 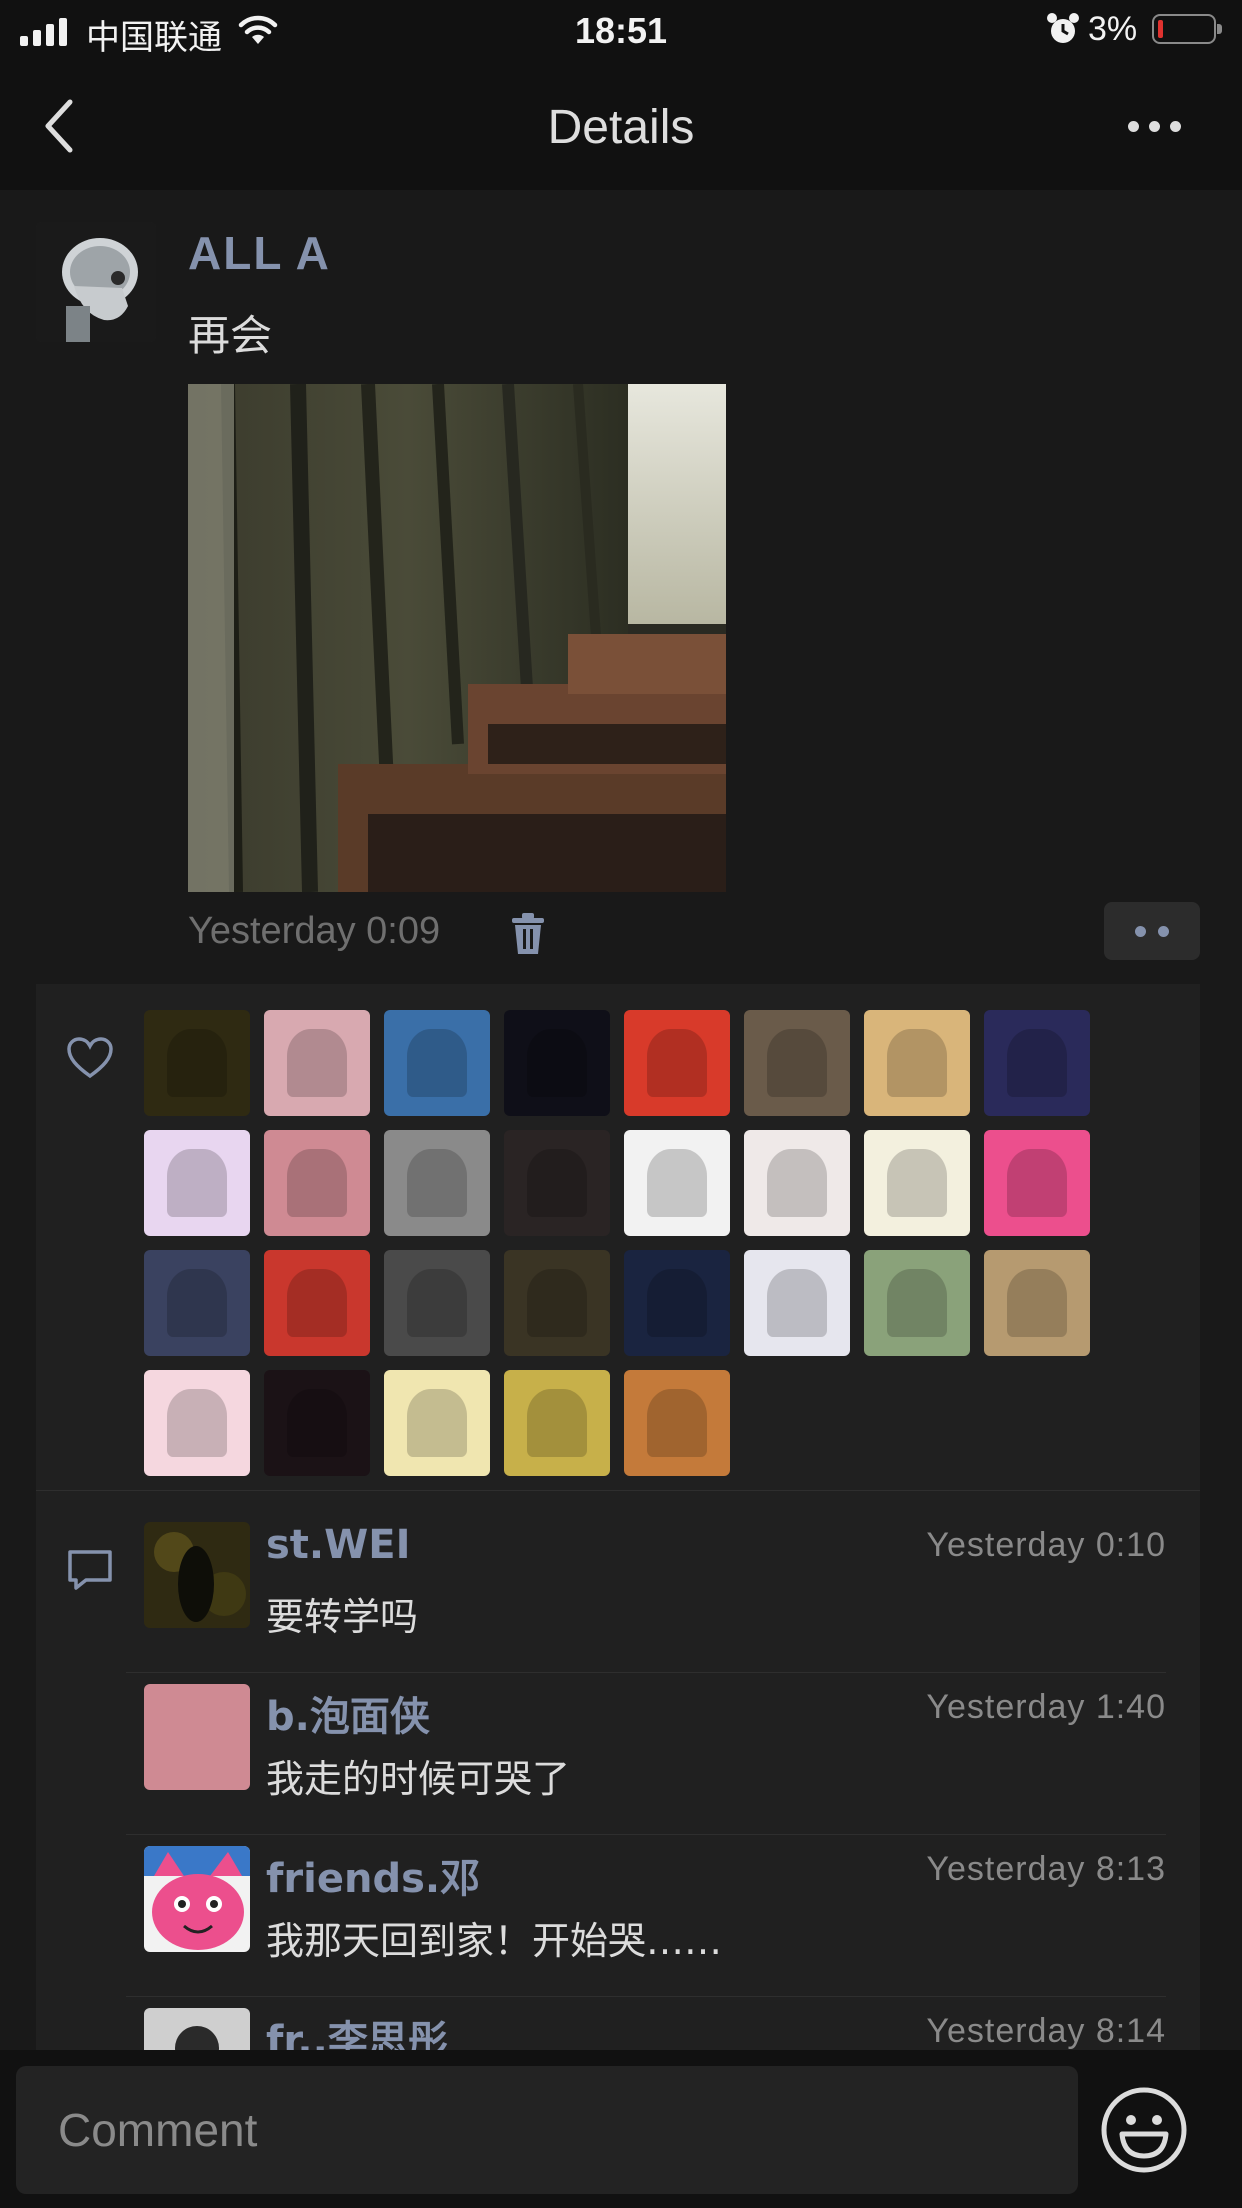 What do you see at coordinates (1152, 931) in the screenshot?
I see `post-actions-button` at bounding box center [1152, 931].